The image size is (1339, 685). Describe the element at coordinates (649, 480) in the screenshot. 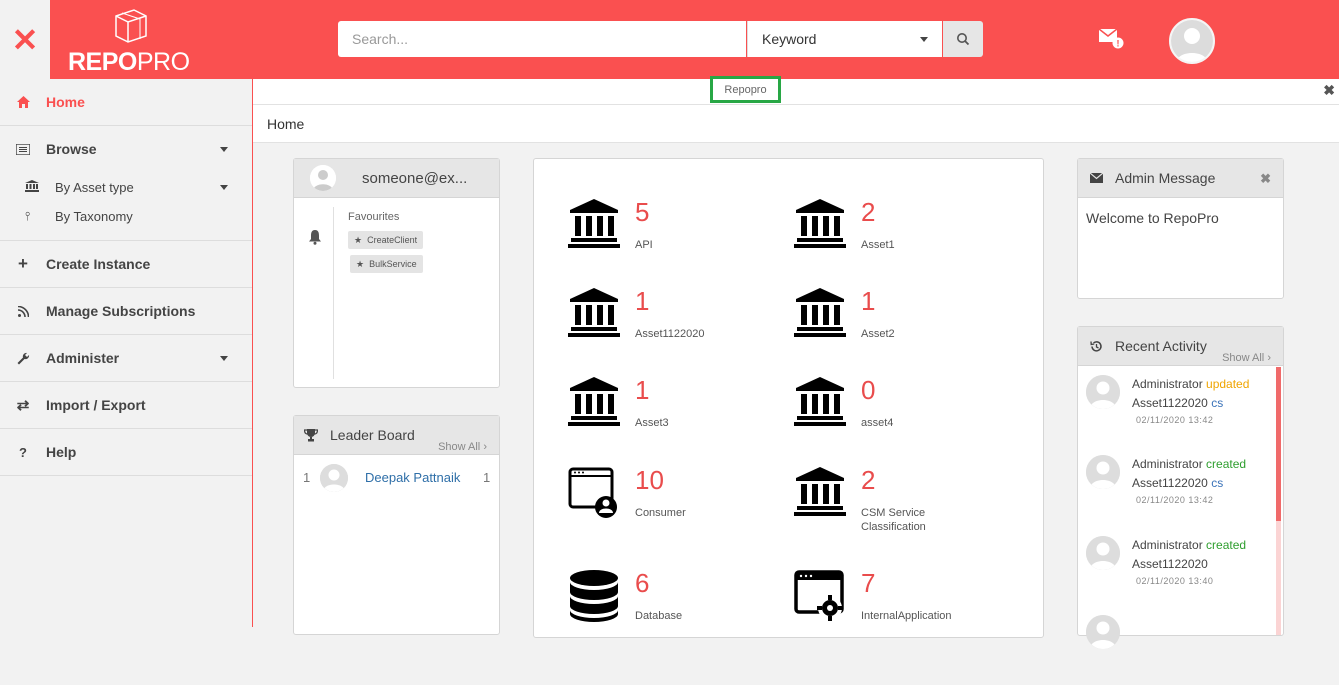

I see `stat-value: 10` at that location.